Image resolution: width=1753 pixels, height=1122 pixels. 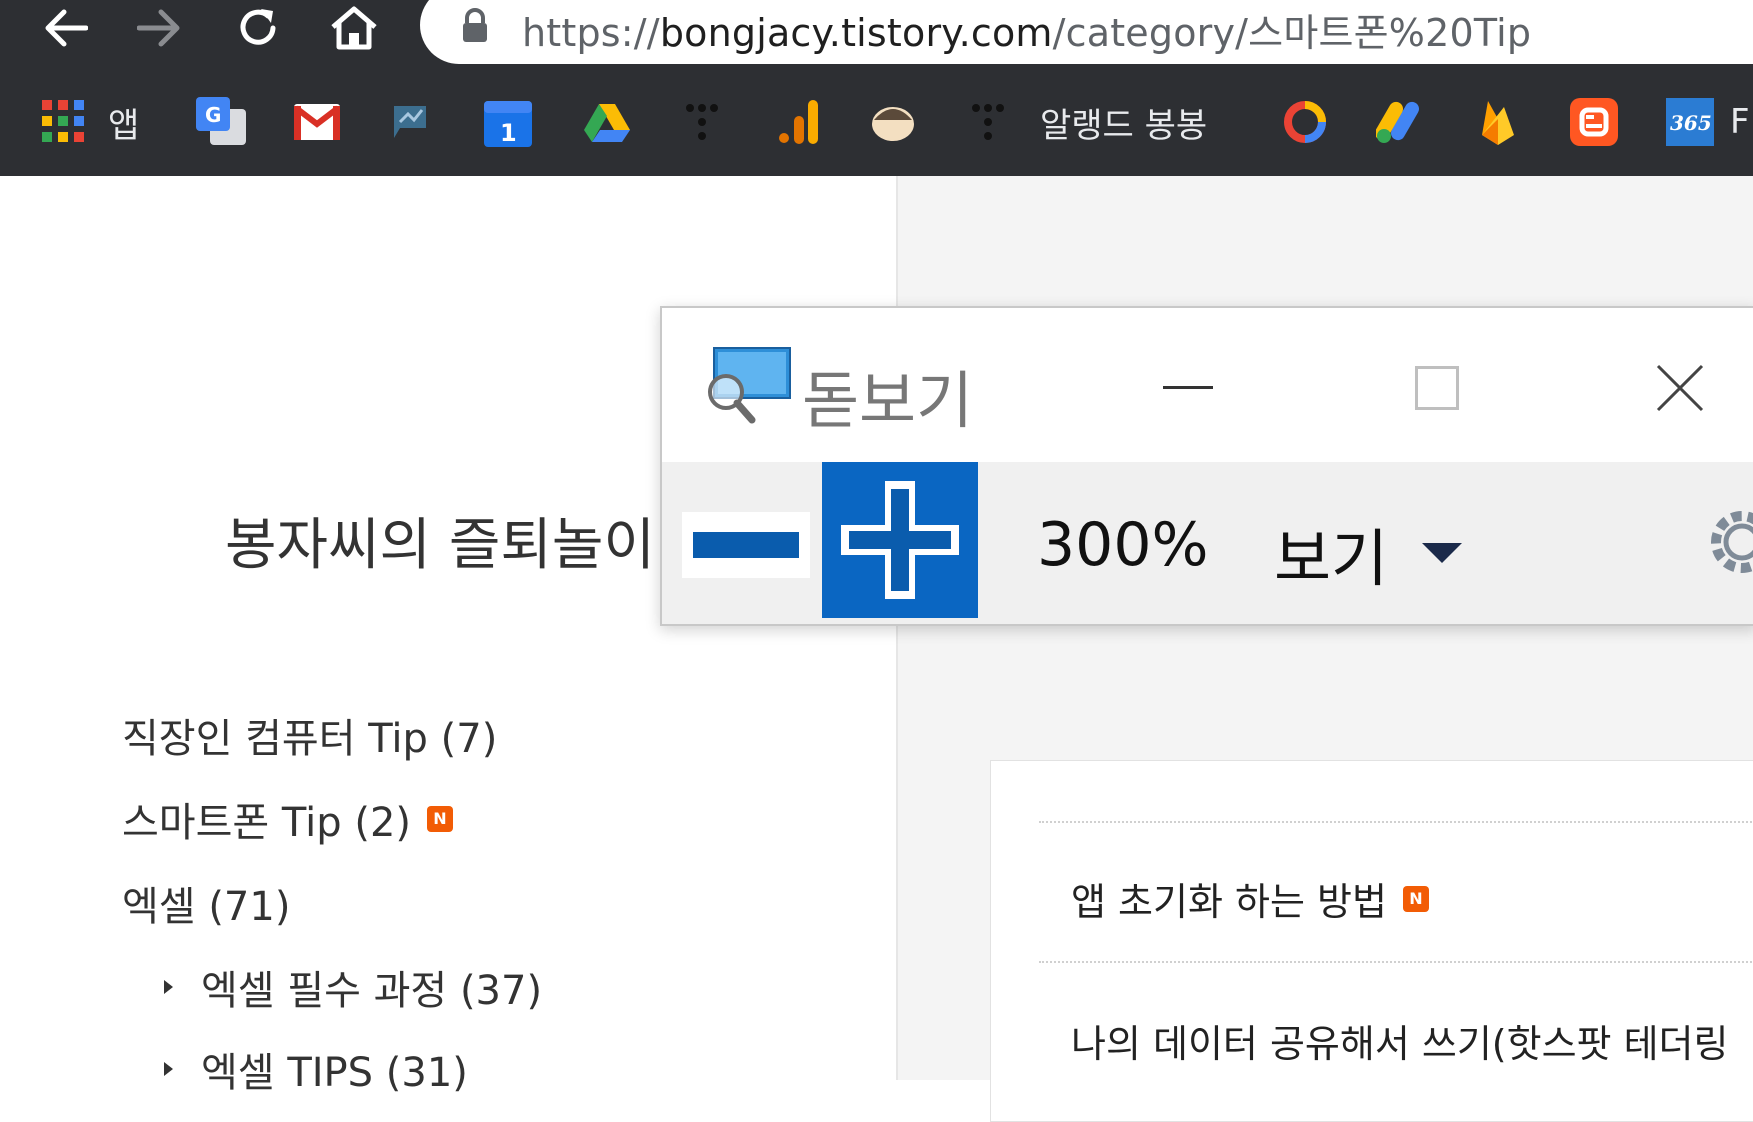 I want to click on minimize-icon, so click(x=1188, y=387).